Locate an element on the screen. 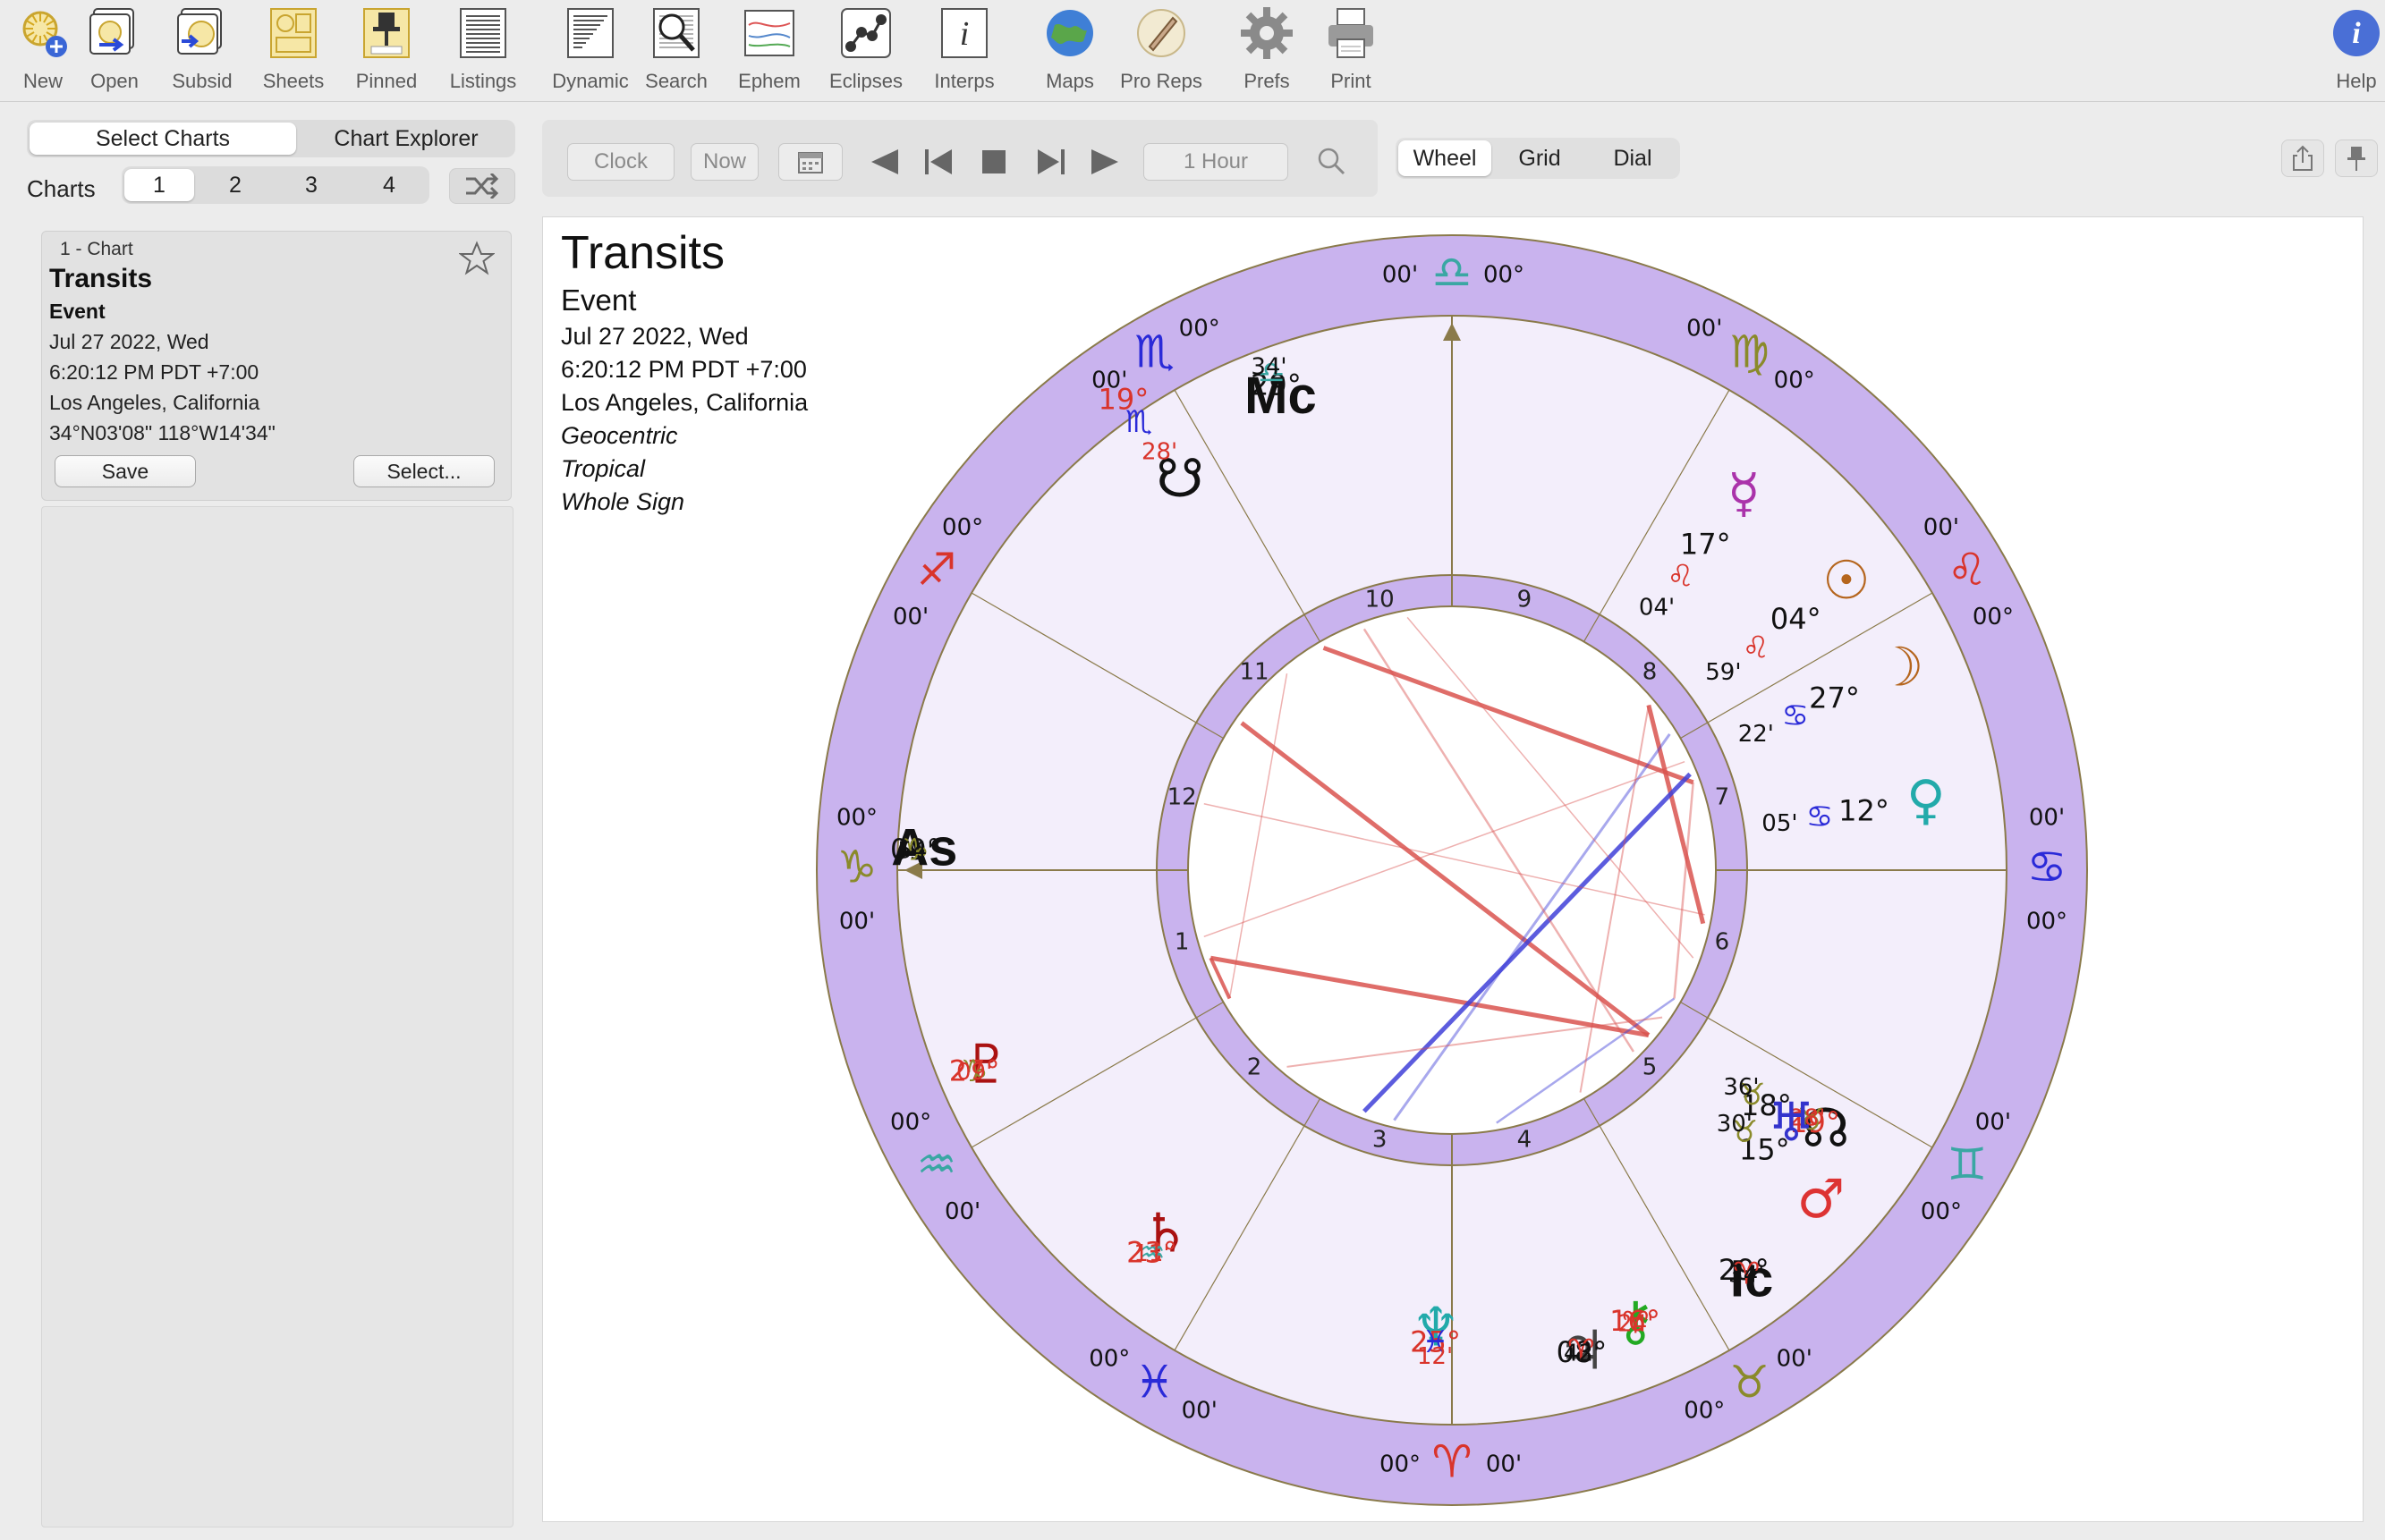 The image size is (2385, 1540). mars-minute: 30' is located at coordinates (1735, 1124).